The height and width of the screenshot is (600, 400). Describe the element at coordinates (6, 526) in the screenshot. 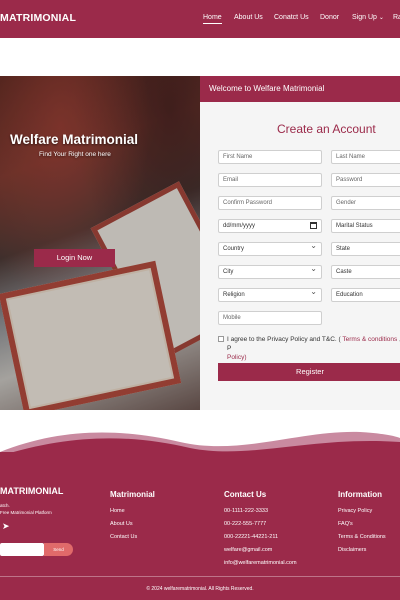

I see `paper-plane-icon: ➤` at that location.